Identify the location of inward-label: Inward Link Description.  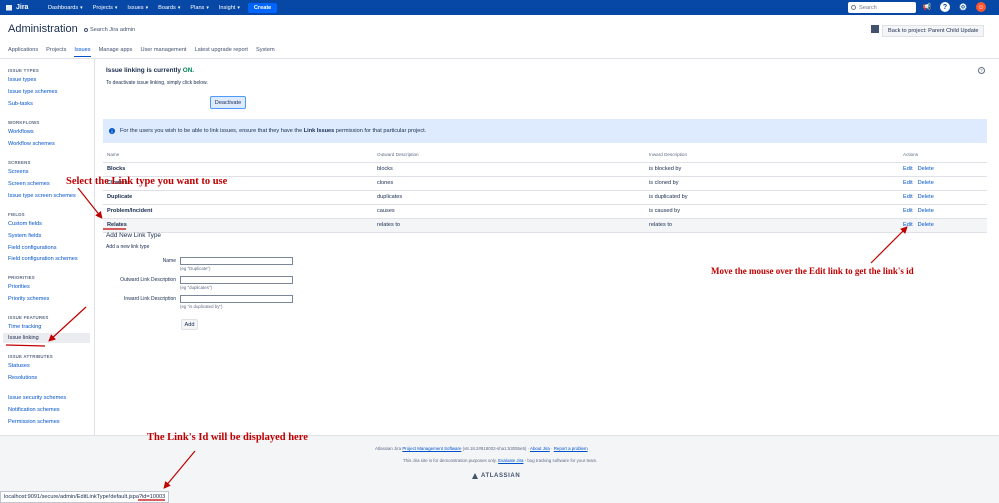
(150, 299).